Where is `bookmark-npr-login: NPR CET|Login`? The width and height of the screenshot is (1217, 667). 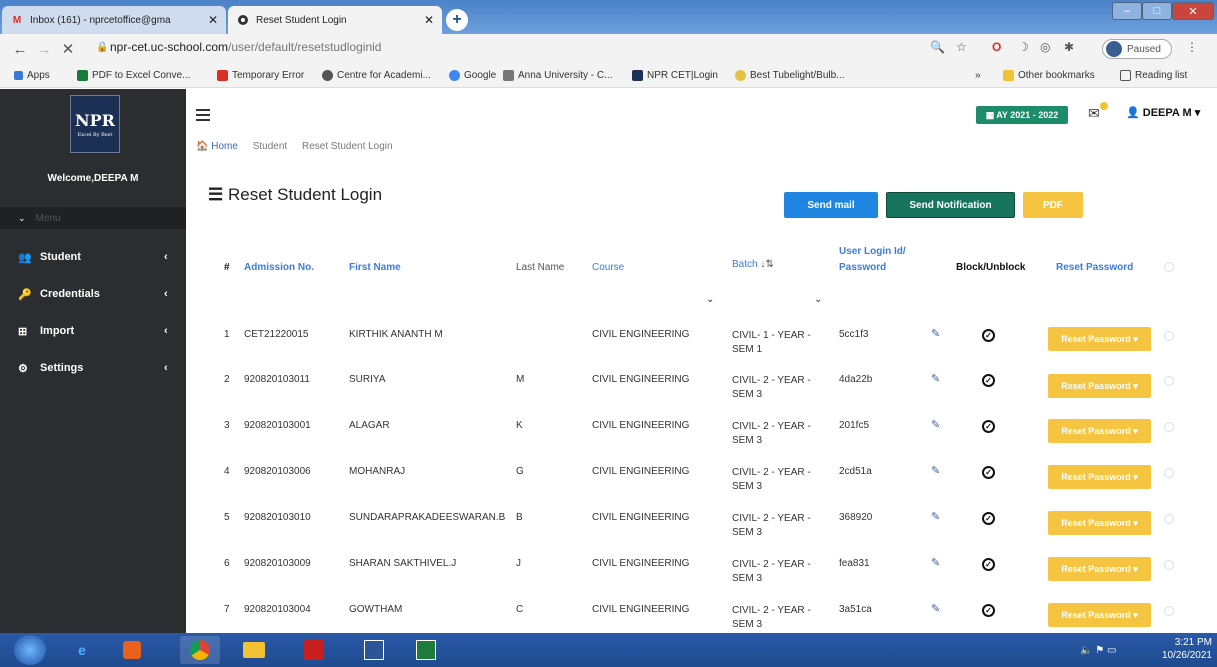 bookmark-npr-login: NPR CET|Login is located at coordinates (675, 75).